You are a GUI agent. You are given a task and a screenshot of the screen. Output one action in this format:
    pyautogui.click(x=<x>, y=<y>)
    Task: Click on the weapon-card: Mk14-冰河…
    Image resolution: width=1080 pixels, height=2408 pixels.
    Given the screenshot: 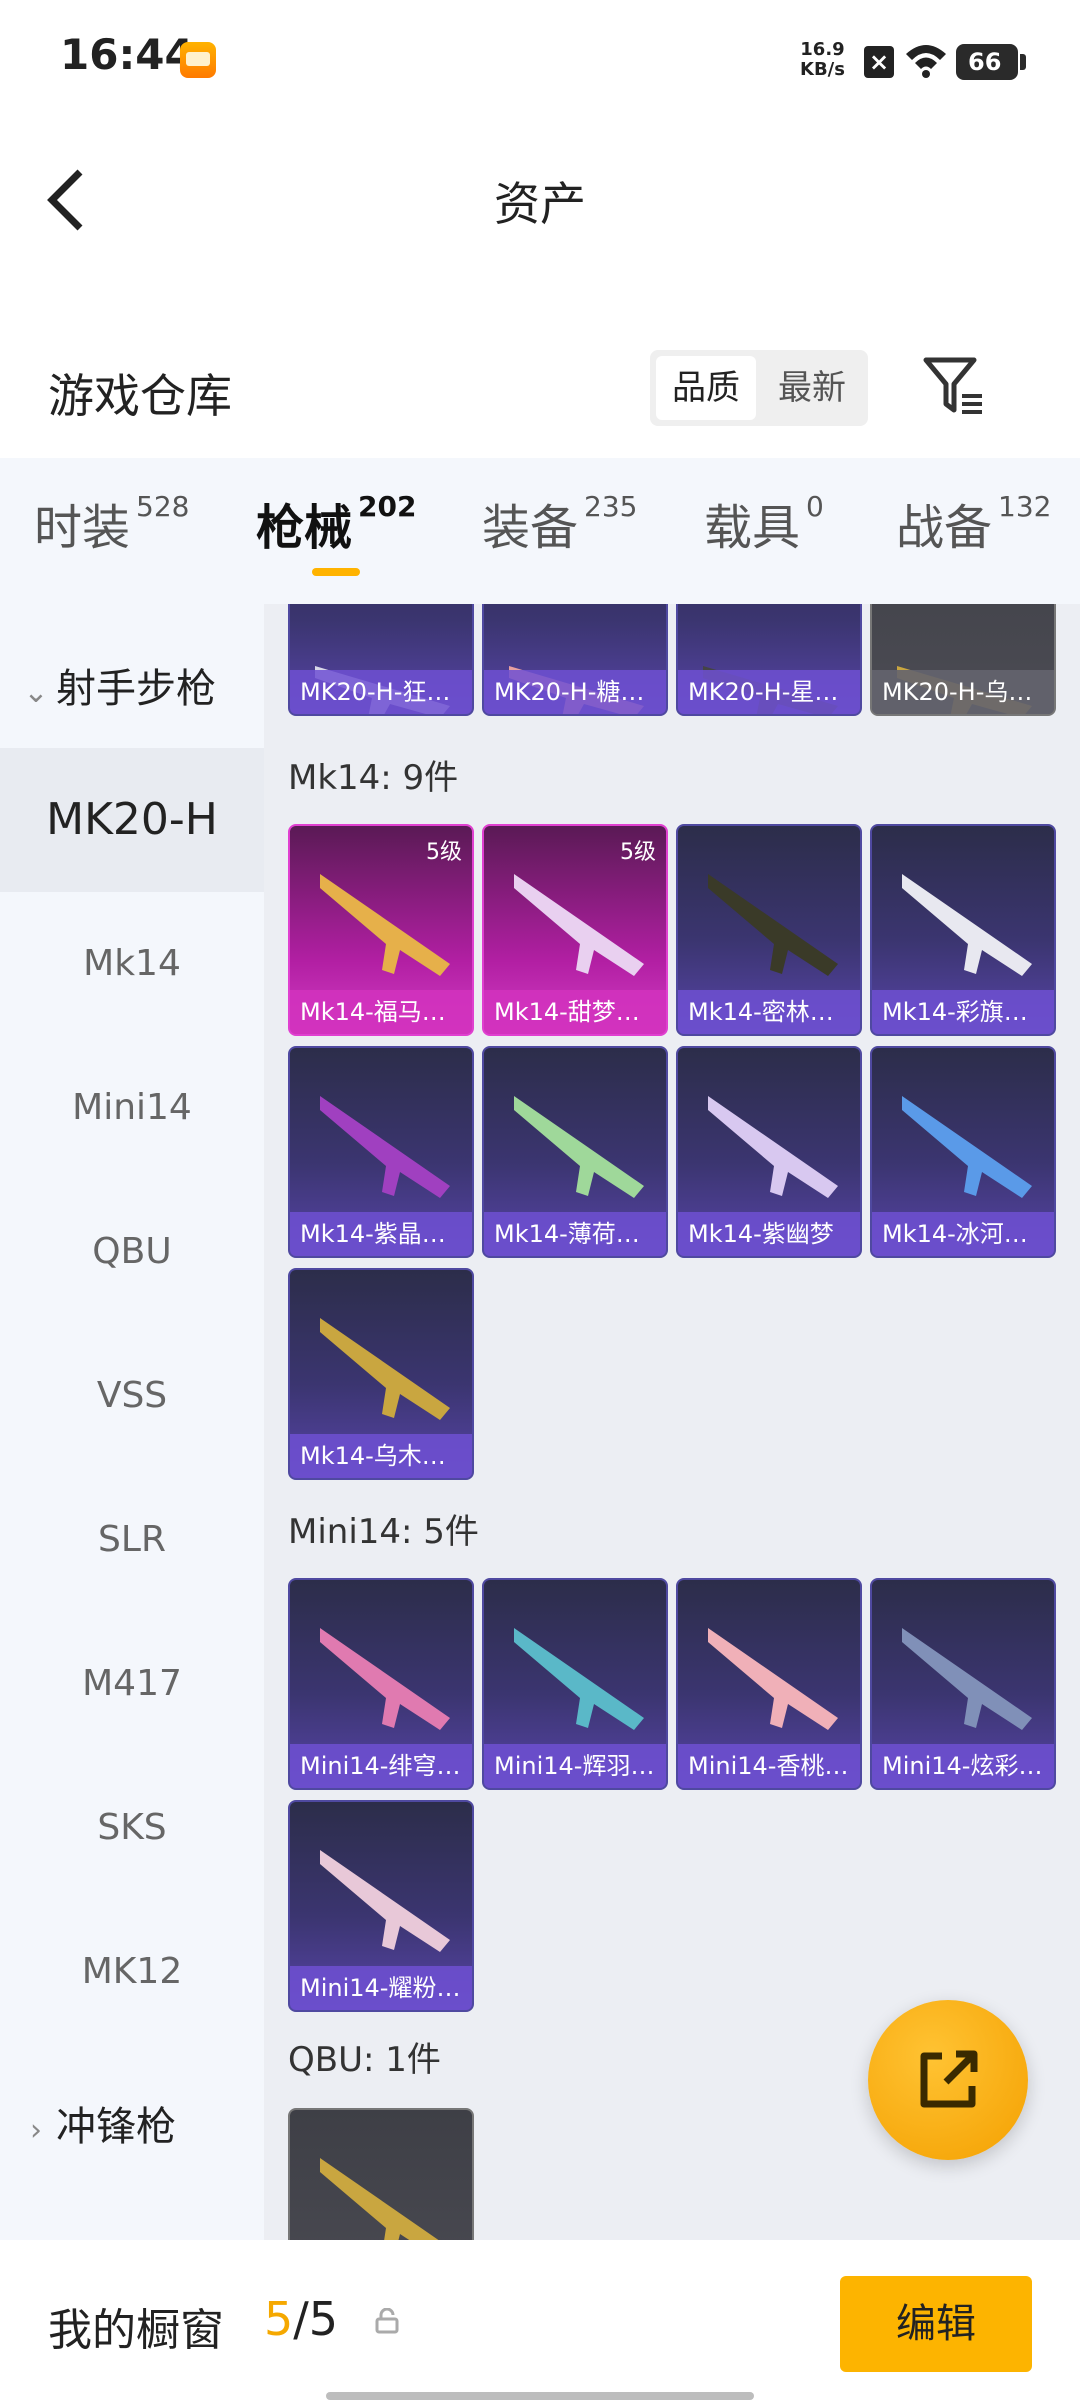 What is the action you would take?
    pyautogui.click(x=963, y=1152)
    